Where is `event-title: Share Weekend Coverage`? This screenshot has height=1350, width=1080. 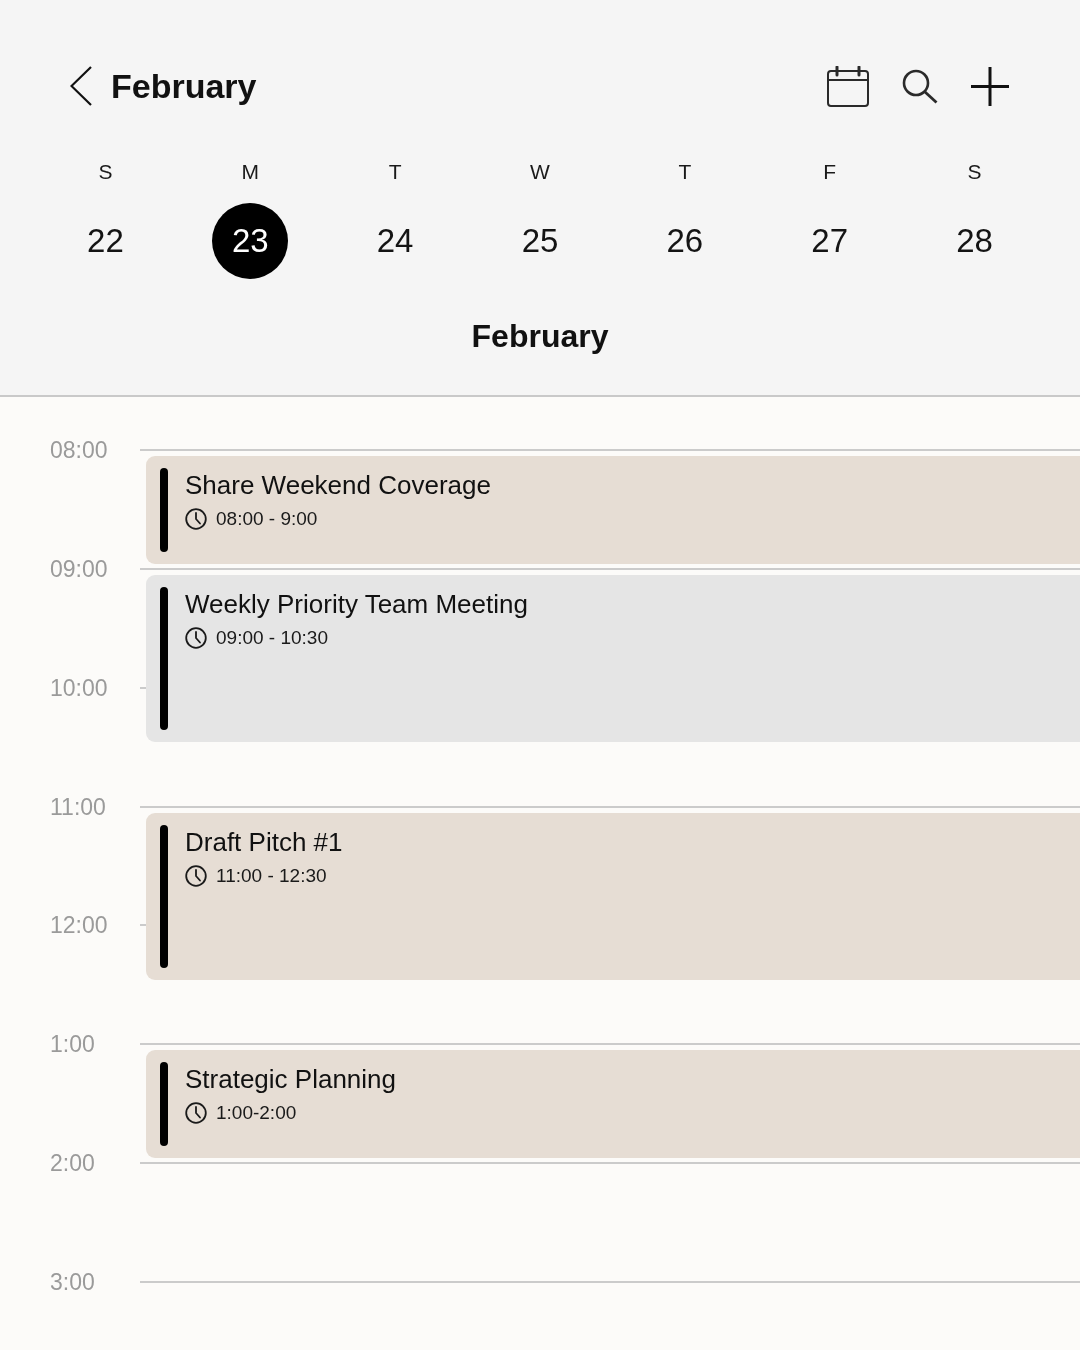 event-title: Share Weekend Coverage is located at coordinates (338, 485).